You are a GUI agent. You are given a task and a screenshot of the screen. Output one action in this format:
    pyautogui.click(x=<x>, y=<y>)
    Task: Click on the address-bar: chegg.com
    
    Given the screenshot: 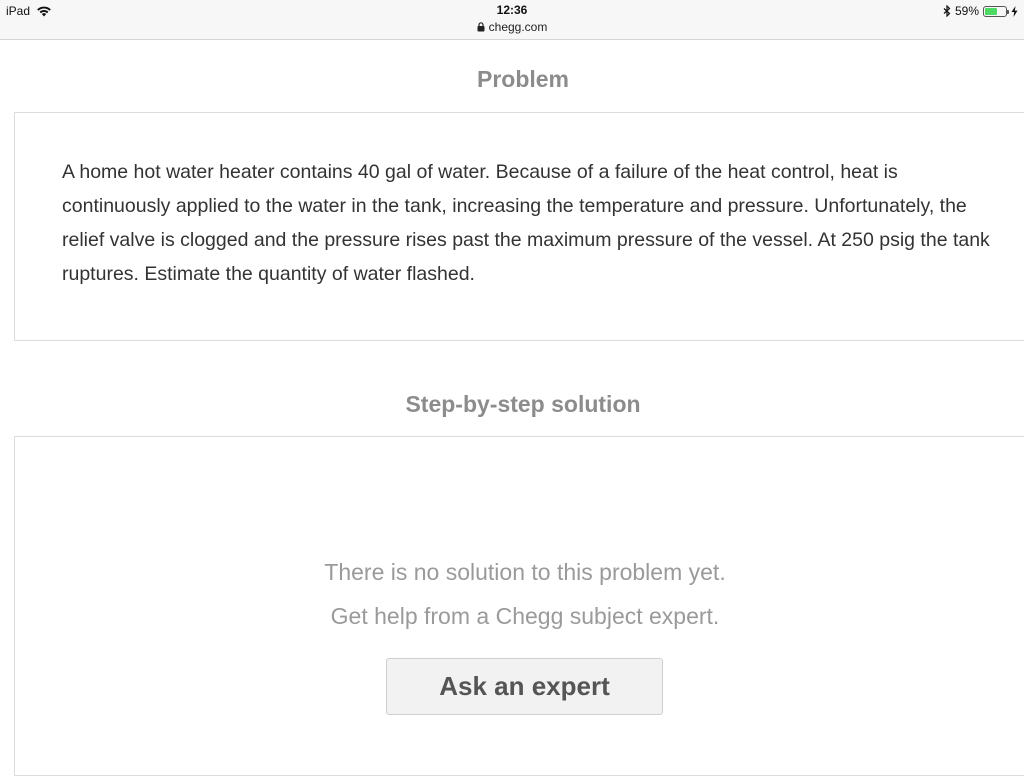 What is the action you would take?
    pyautogui.click(x=512, y=27)
    